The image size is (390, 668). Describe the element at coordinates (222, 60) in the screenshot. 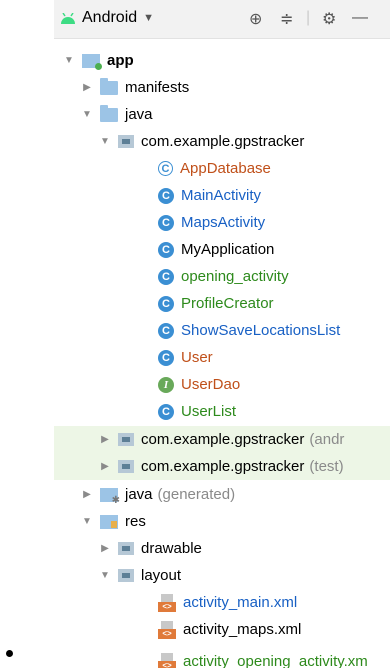

I see `tree-item-app: ▼ app` at that location.